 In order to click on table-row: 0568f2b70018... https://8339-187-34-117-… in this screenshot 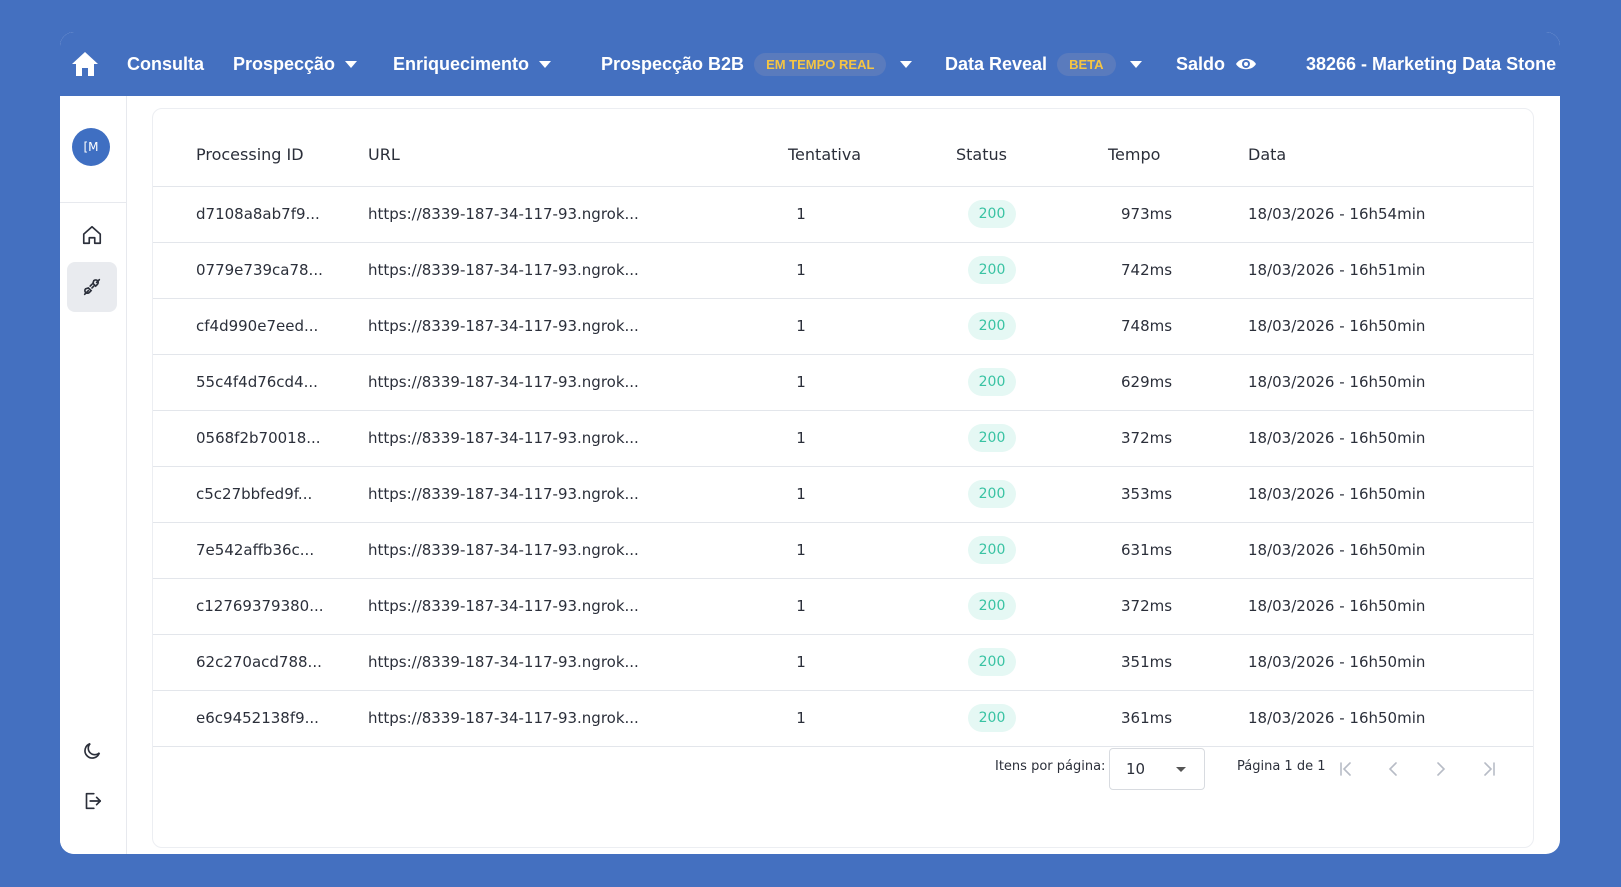, I will do `click(843, 438)`.